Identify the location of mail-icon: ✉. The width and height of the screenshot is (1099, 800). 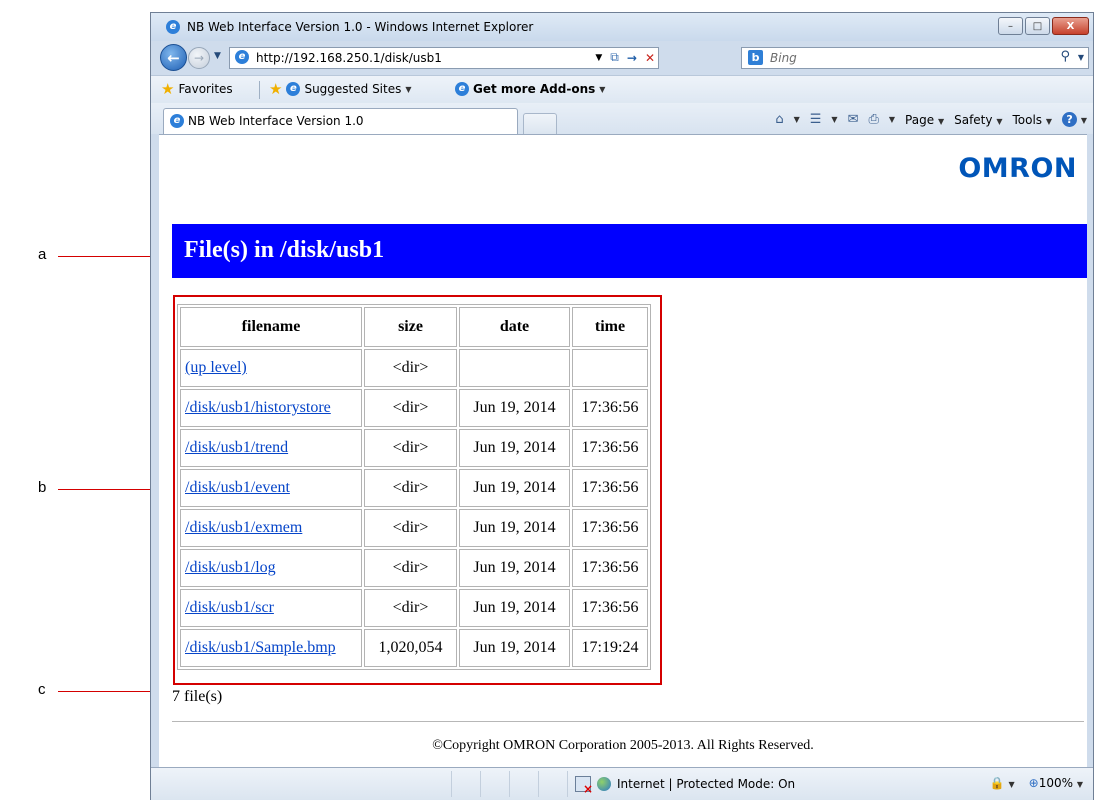
(853, 119).